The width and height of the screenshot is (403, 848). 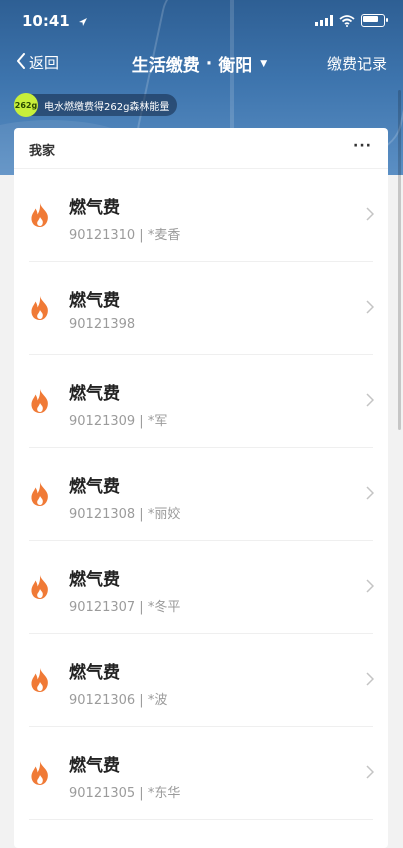 What do you see at coordinates (22, 62) in the screenshot?
I see `back-chevron-icon` at bounding box center [22, 62].